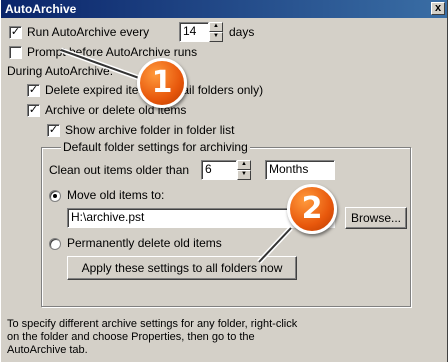 The height and width of the screenshot is (362, 448). I want to click on callout-badge-1: 1, so click(162, 83).